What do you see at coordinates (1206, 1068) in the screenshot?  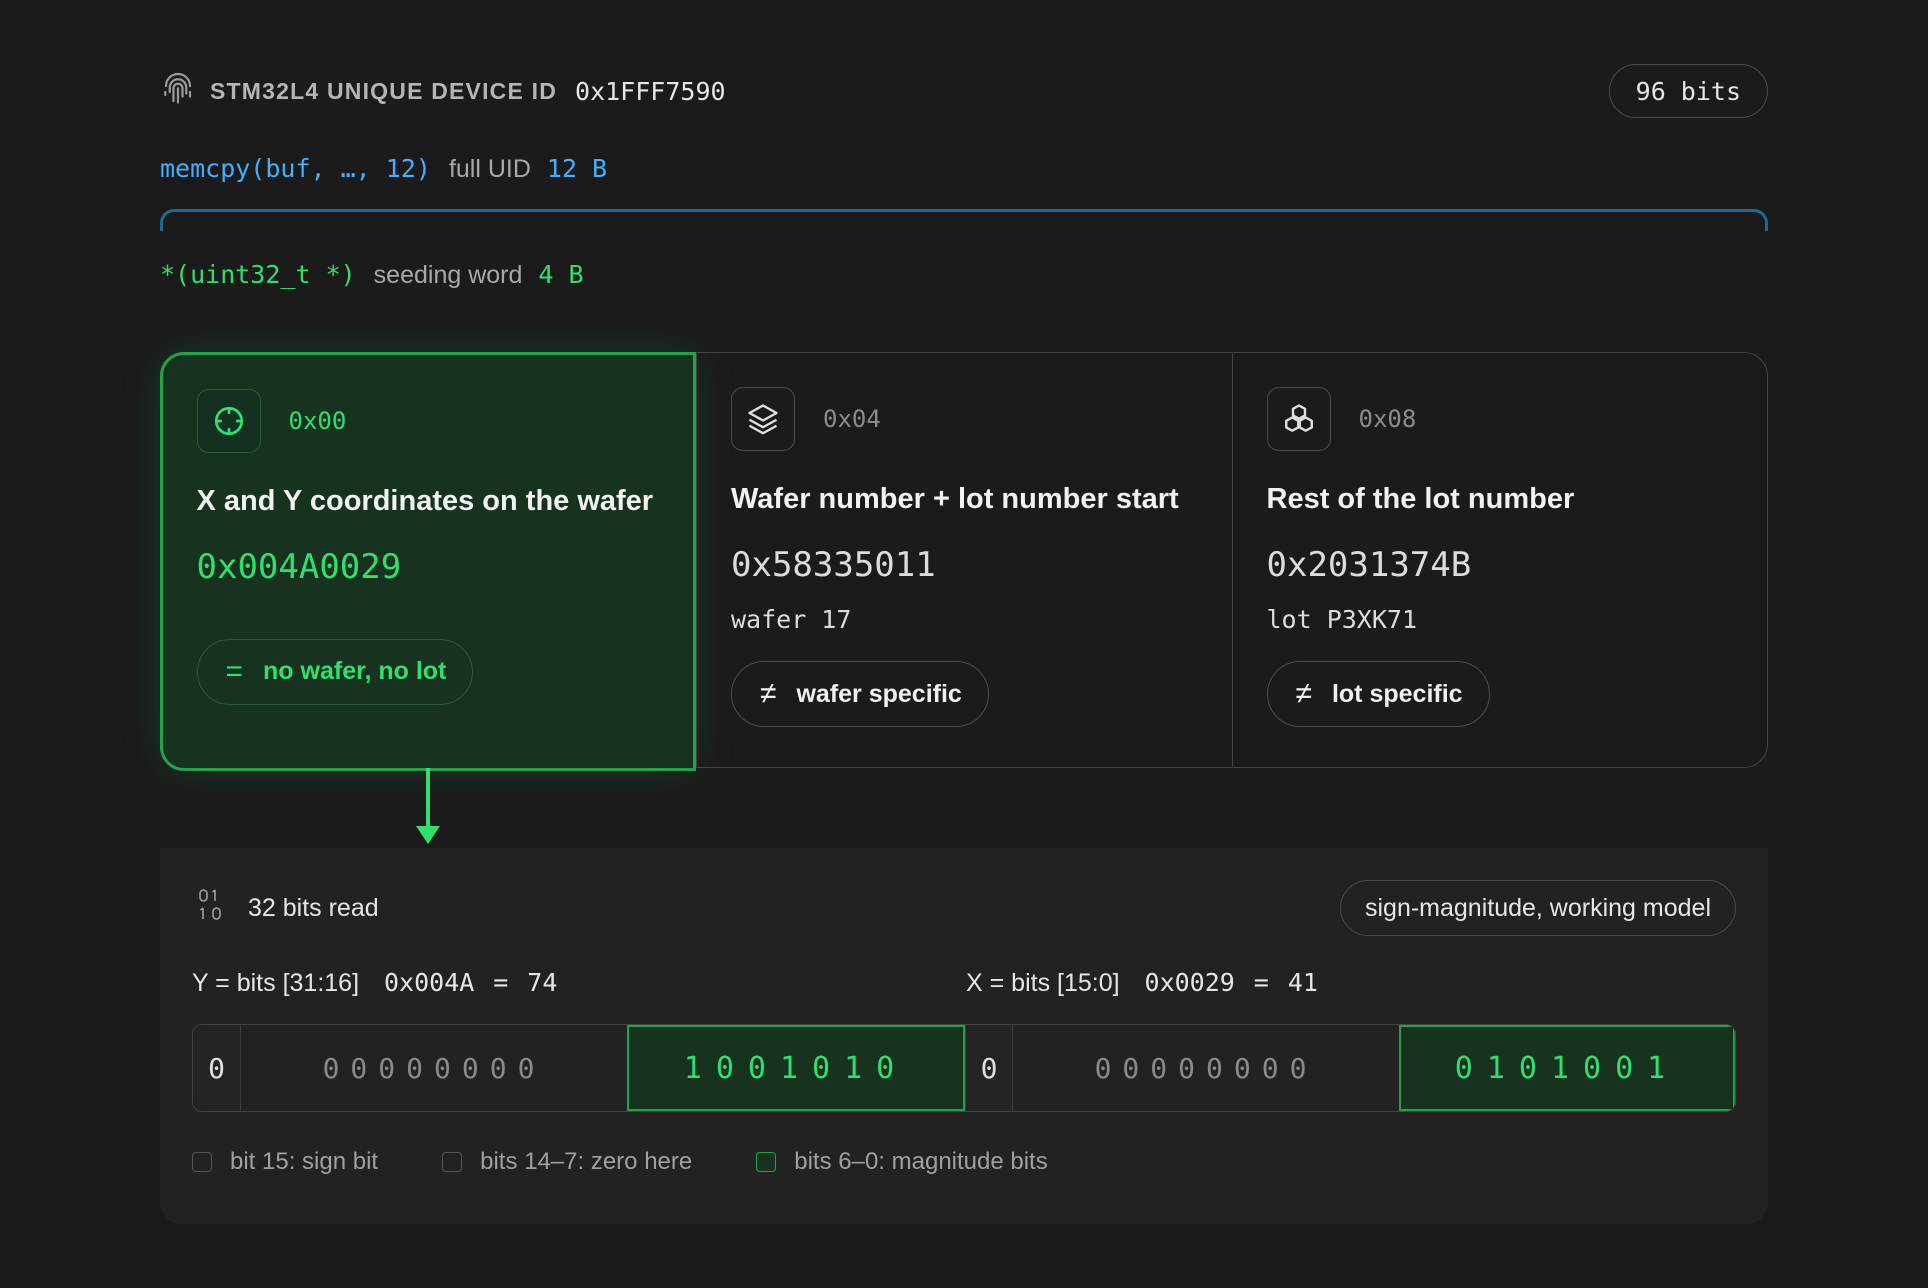 I see `x-zero-bits: 00000000` at bounding box center [1206, 1068].